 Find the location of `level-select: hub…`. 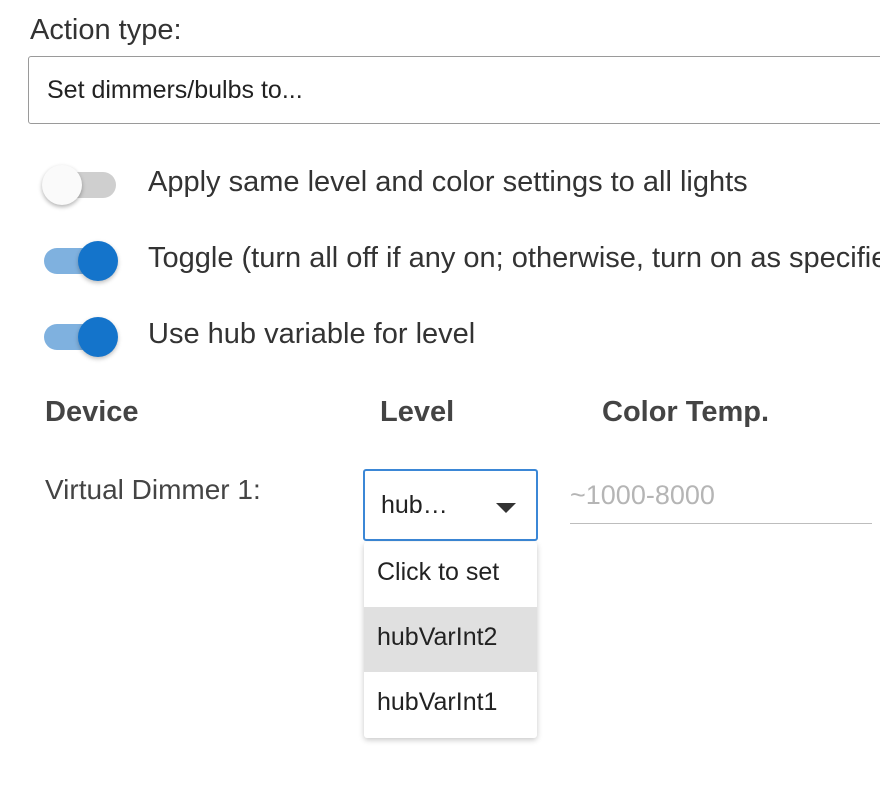

level-select: hub… is located at coordinates (450, 505).